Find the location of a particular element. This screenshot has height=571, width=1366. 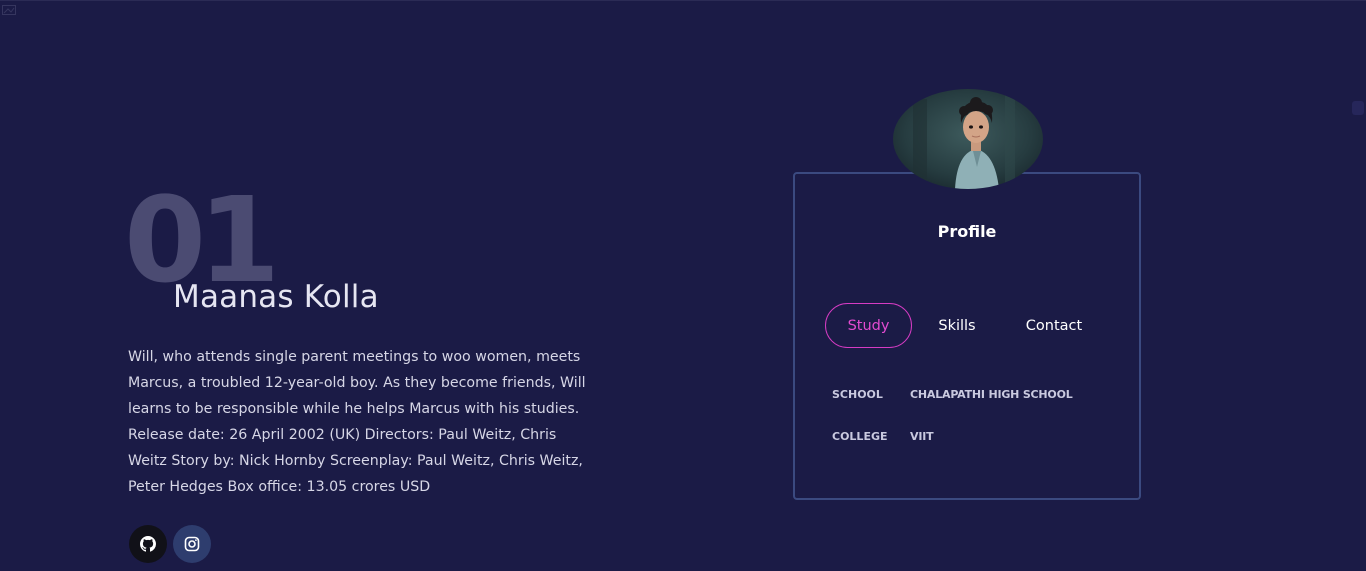

github-button is located at coordinates (148, 544).